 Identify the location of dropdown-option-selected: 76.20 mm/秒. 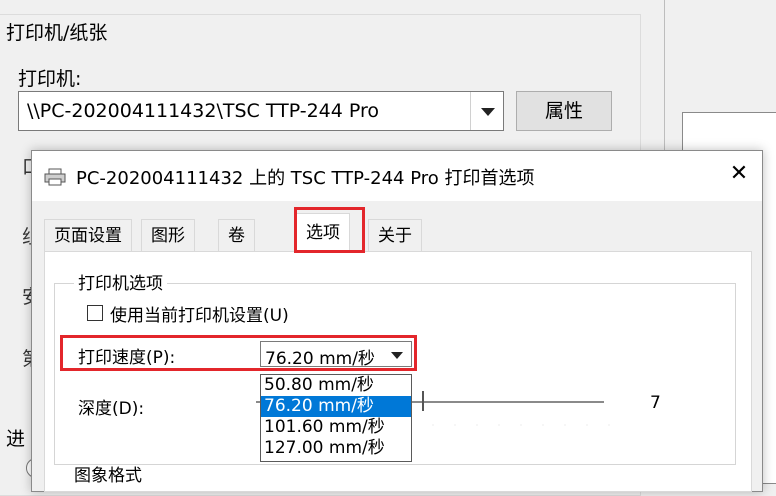
(336, 406).